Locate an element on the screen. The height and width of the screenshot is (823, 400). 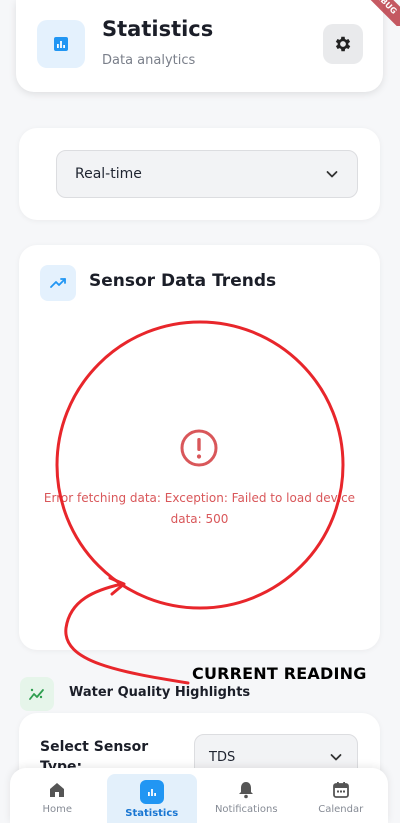
trending-up-icon is located at coordinates (58, 283).